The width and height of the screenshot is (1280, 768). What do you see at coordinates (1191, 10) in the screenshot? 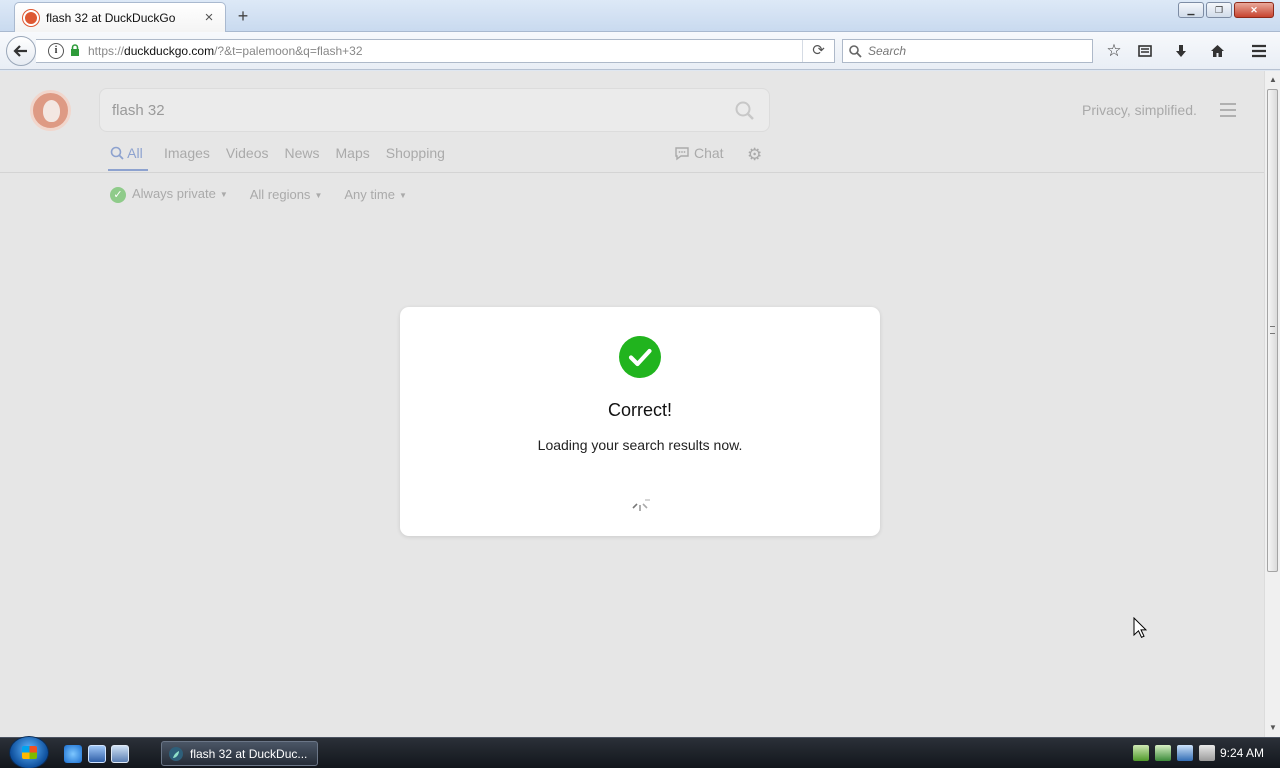
I see `minimize-button: ▁` at bounding box center [1191, 10].